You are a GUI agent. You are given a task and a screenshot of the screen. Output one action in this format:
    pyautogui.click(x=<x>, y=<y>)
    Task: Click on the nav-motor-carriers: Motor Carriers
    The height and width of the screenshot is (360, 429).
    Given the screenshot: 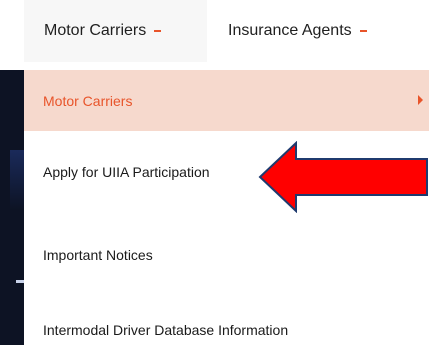 What is the action you would take?
    pyautogui.click(x=115, y=31)
    